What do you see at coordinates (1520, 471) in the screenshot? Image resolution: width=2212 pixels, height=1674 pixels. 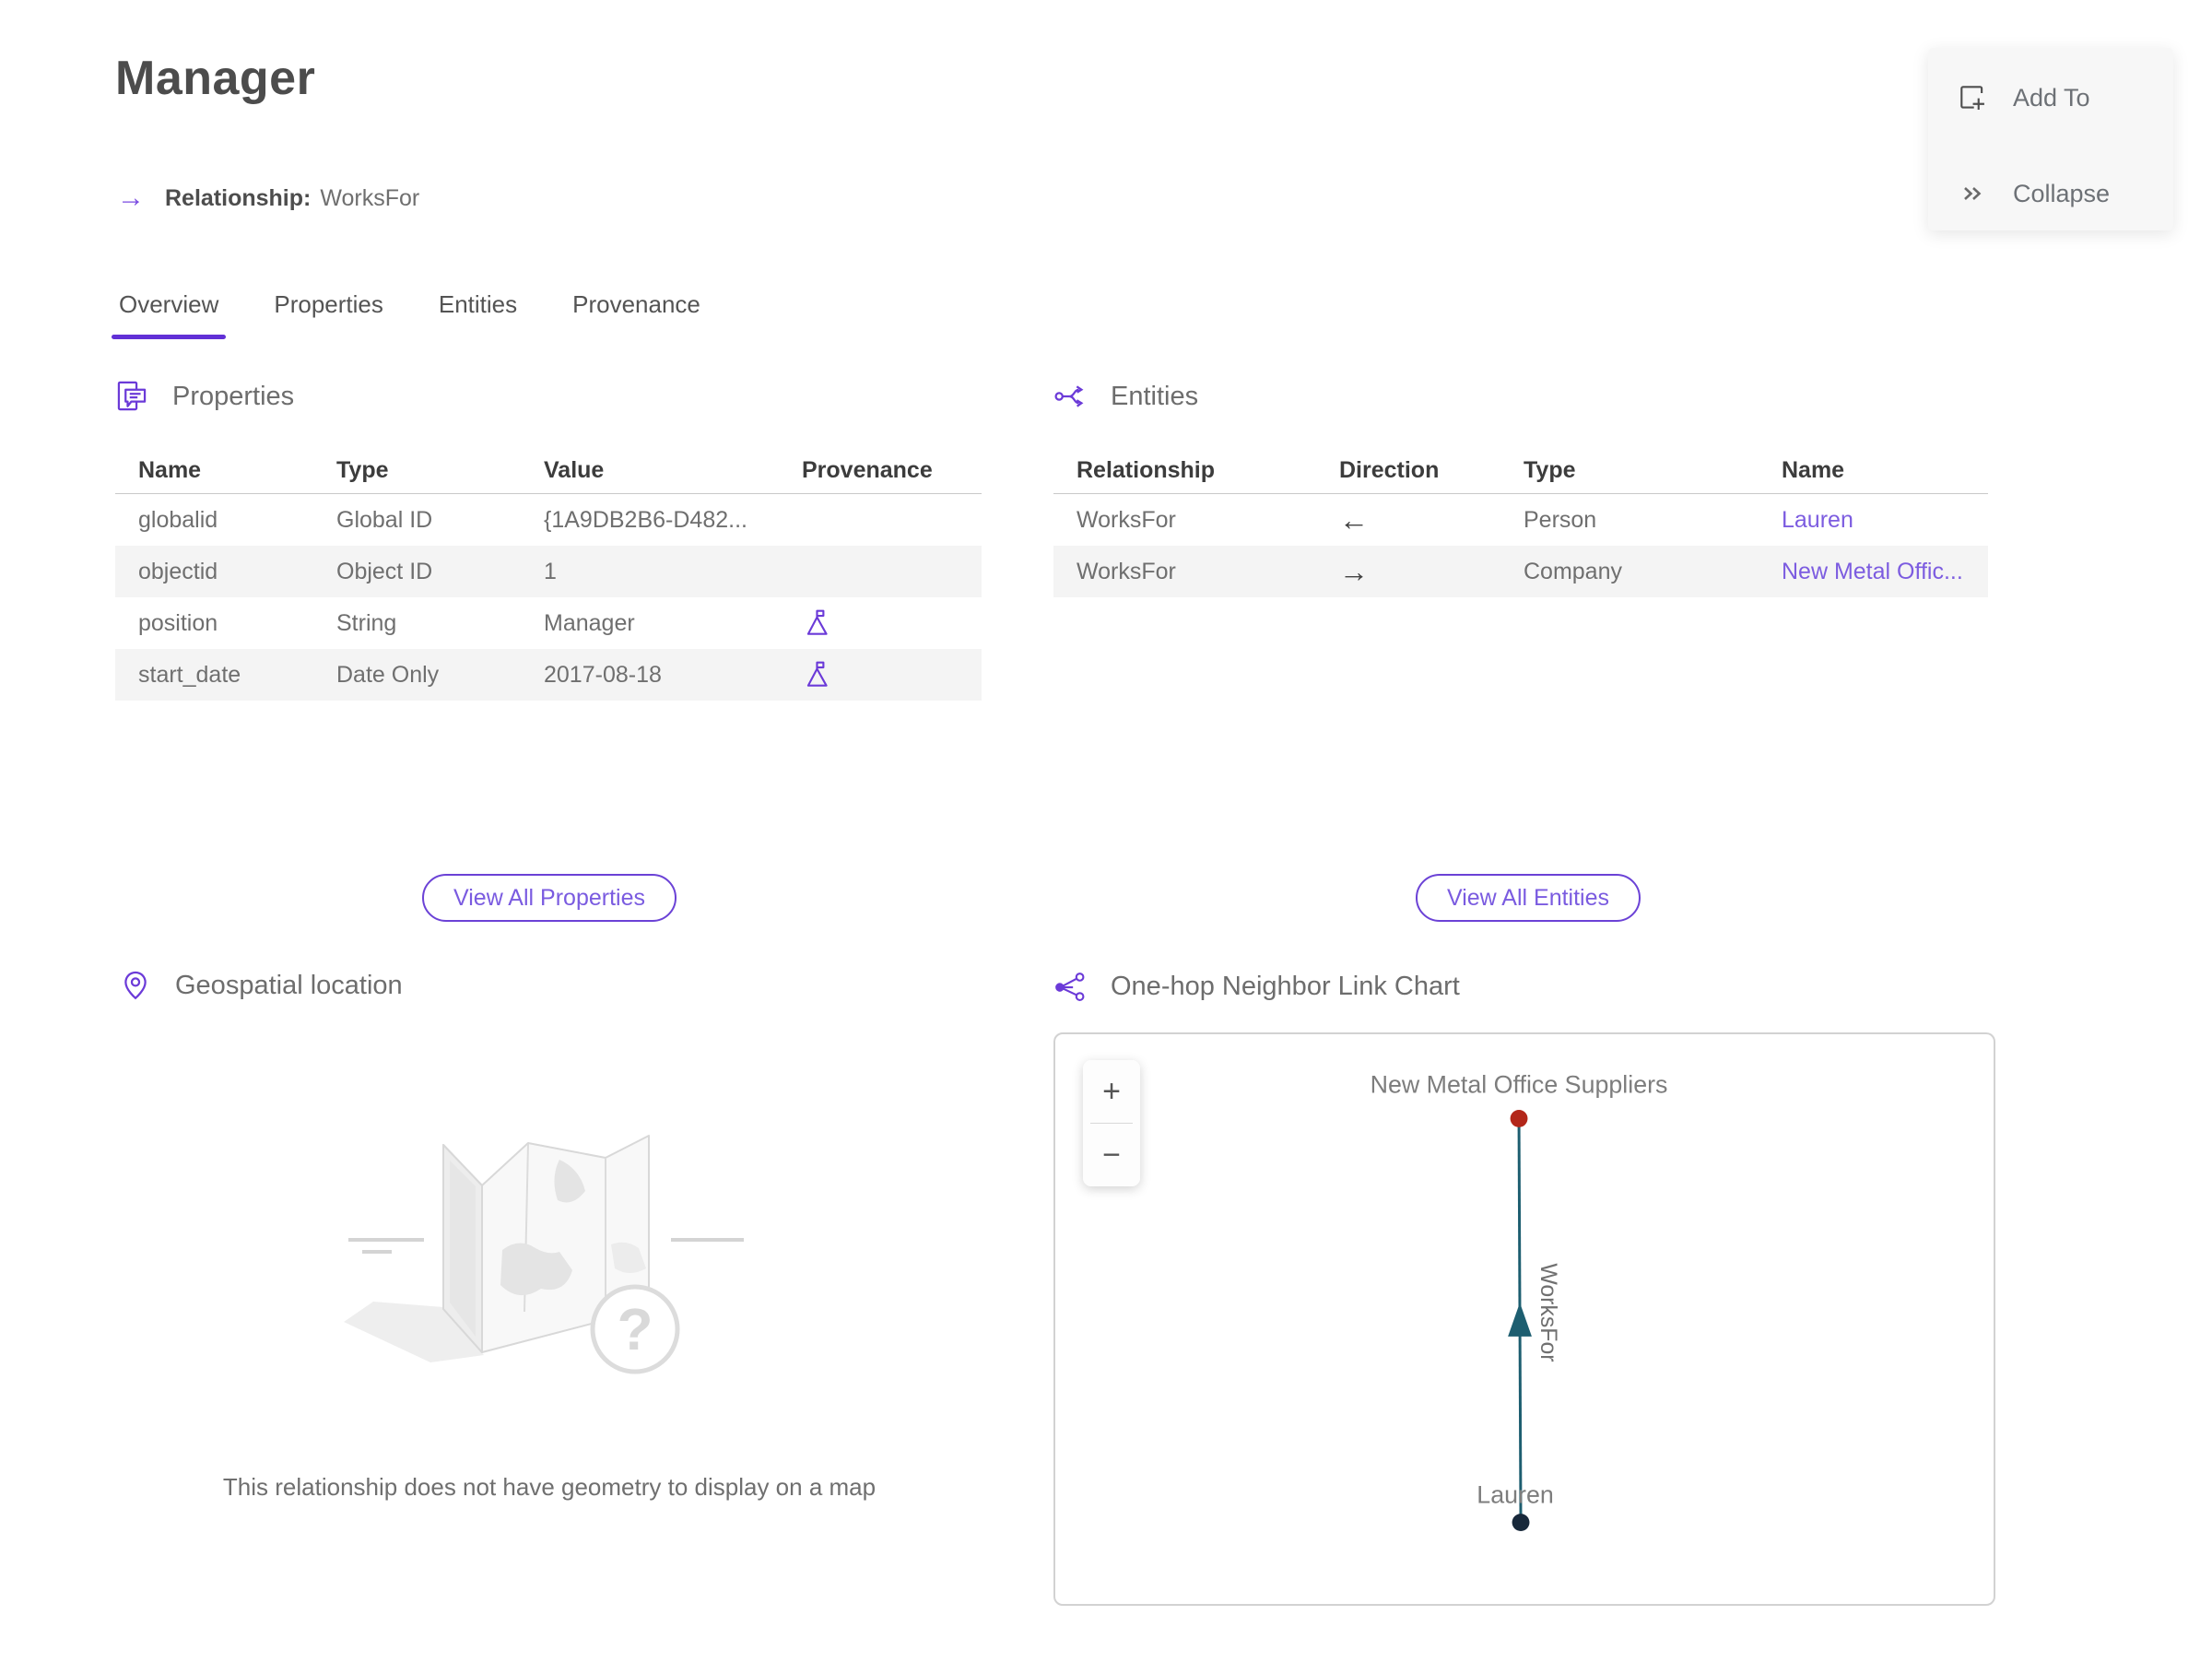 I see `entities-table-header: Relationship Direction Type Name` at bounding box center [1520, 471].